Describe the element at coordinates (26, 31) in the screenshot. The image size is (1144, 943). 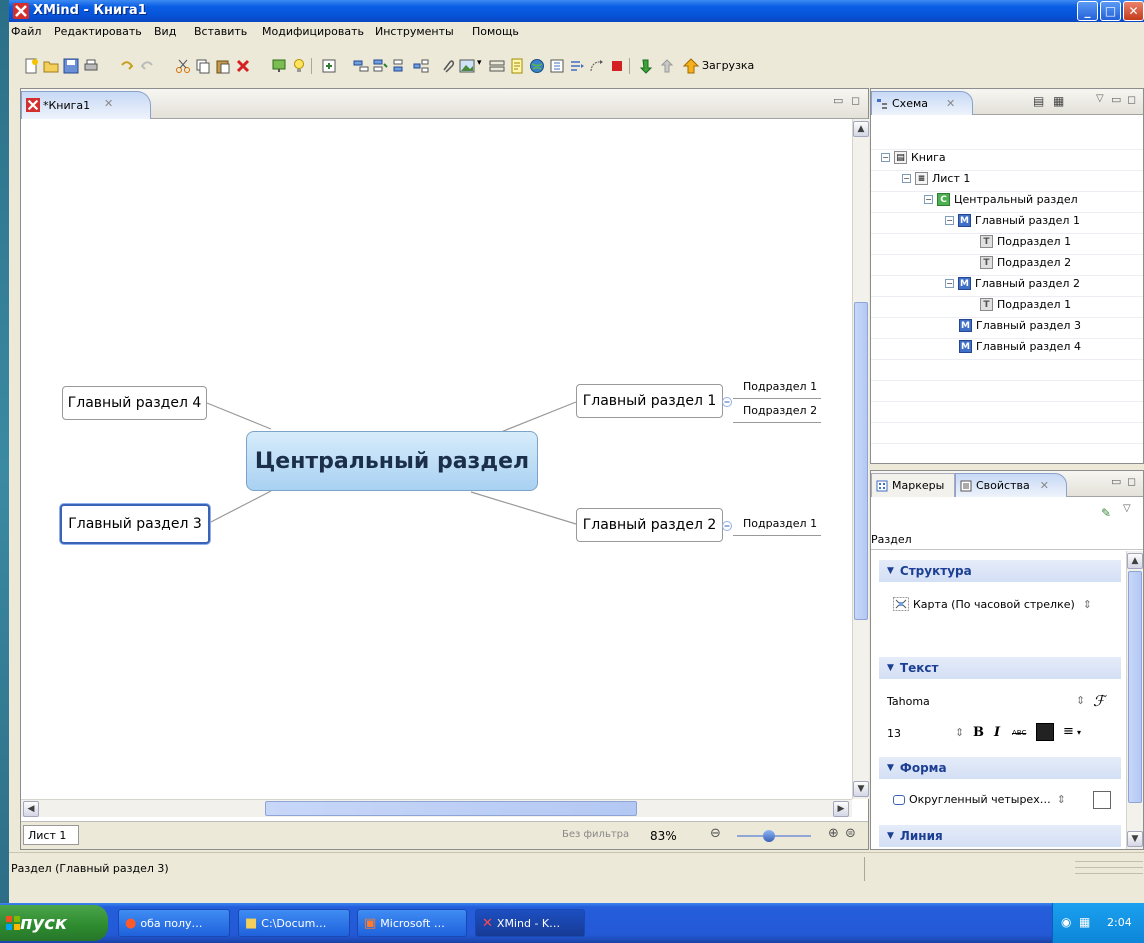
I see `menu-file: Файл` at that location.